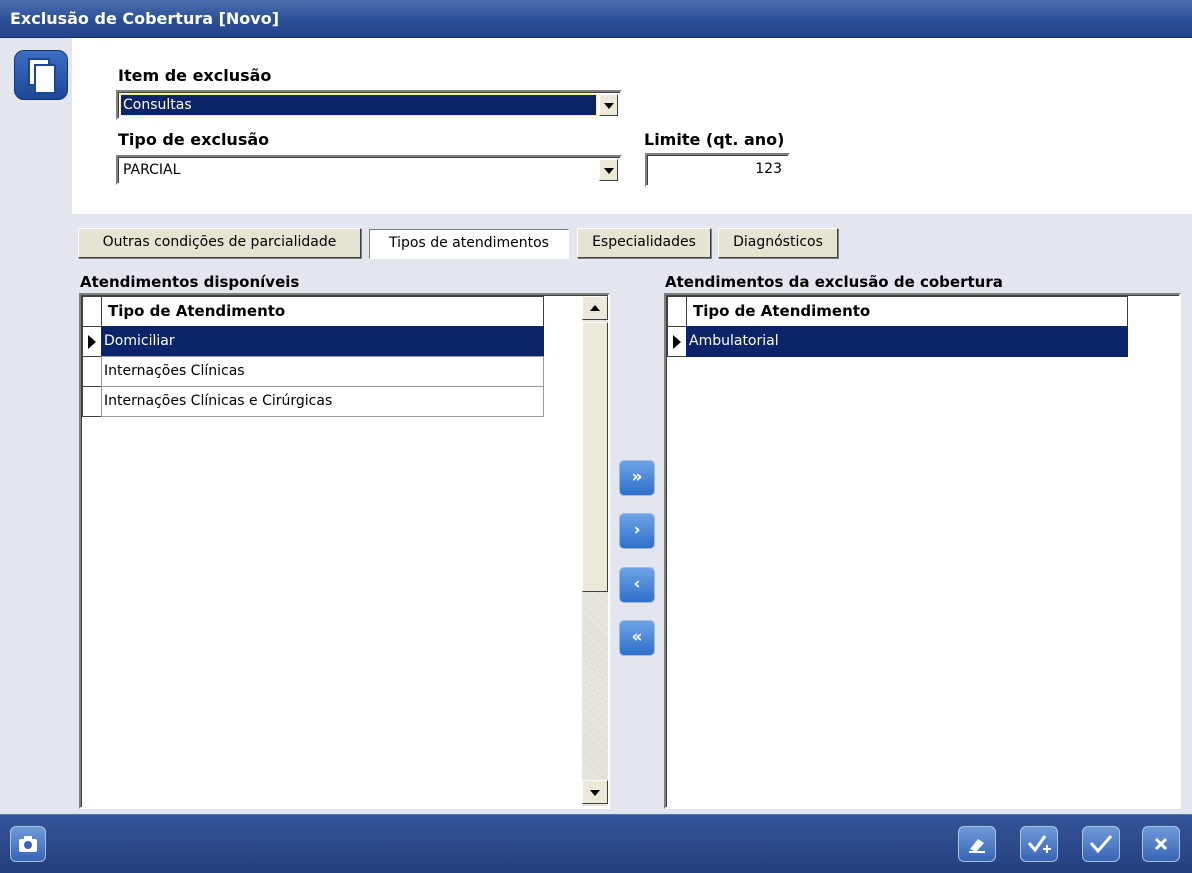 Image resolution: width=1192 pixels, height=873 pixels. What do you see at coordinates (322, 371) in the screenshot?
I see `table-row: Internações Clínicas` at bounding box center [322, 371].